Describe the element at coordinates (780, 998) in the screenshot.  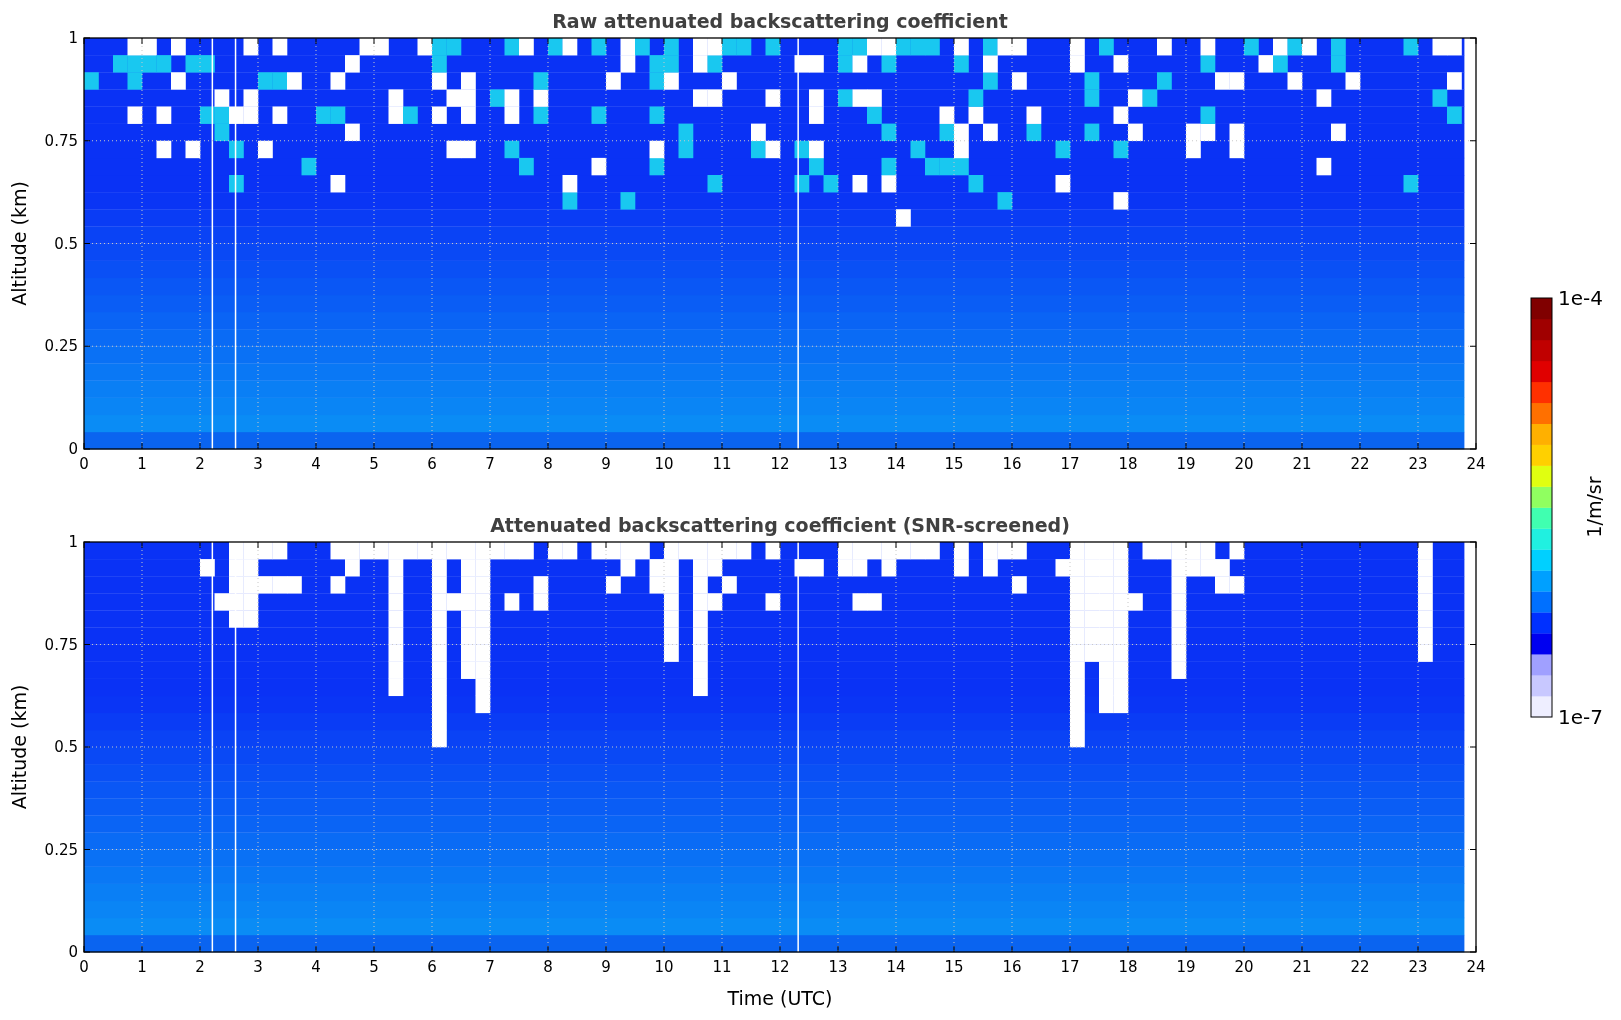
I see `axis-label: Time (UTC)` at that location.